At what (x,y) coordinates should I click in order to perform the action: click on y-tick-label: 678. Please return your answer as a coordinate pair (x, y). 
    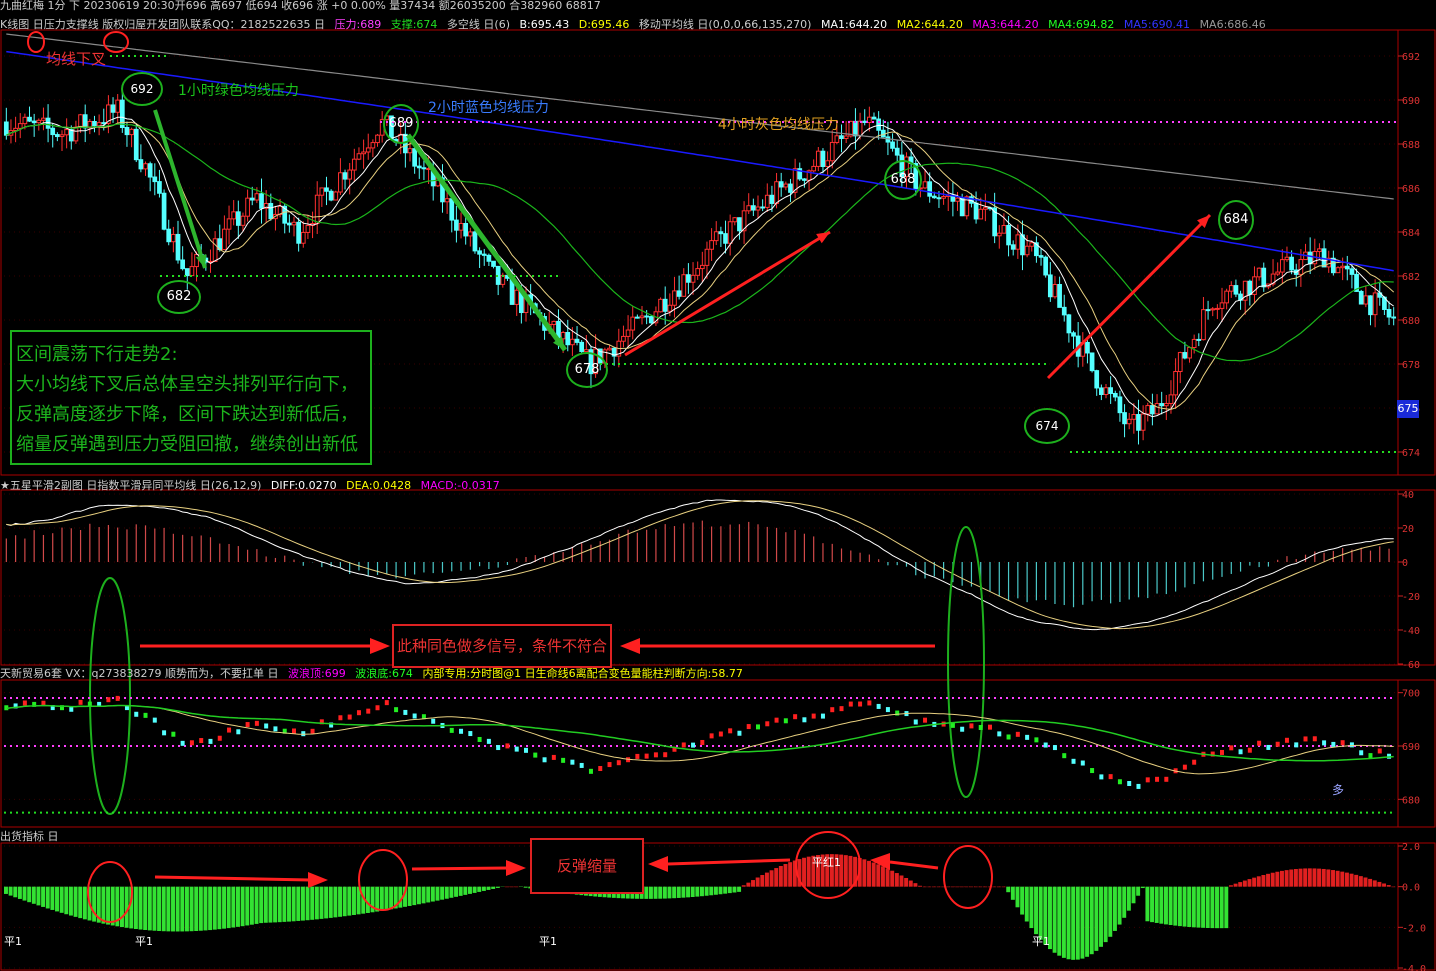
    Looking at the image, I should click on (1411, 365).